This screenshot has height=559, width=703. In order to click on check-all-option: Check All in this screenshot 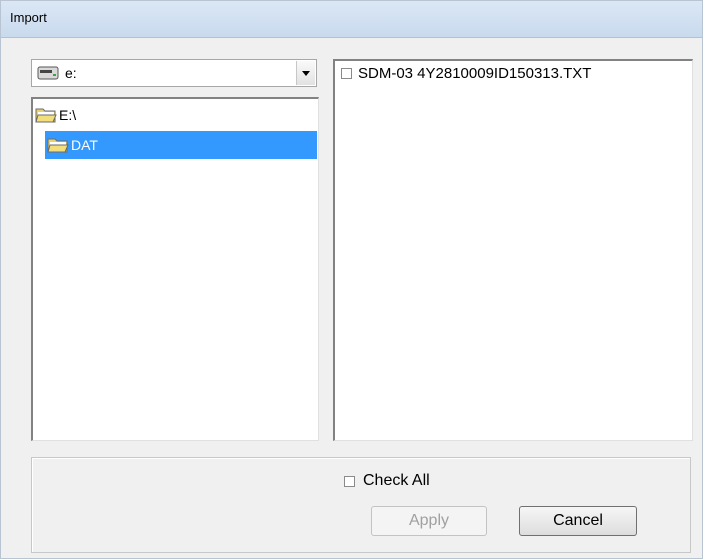, I will do `click(387, 481)`.